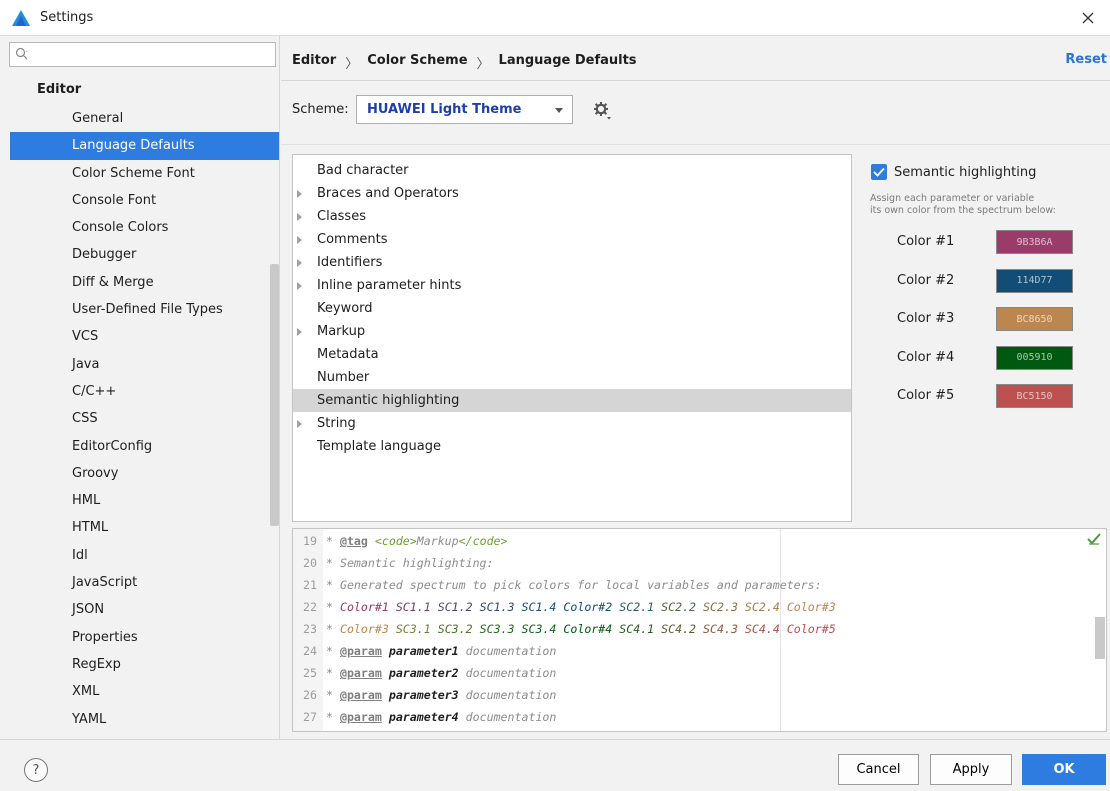 The width and height of the screenshot is (1110, 791). Describe the element at coordinates (59, 89) in the screenshot. I see `tree-root-editor: Editor` at that location.